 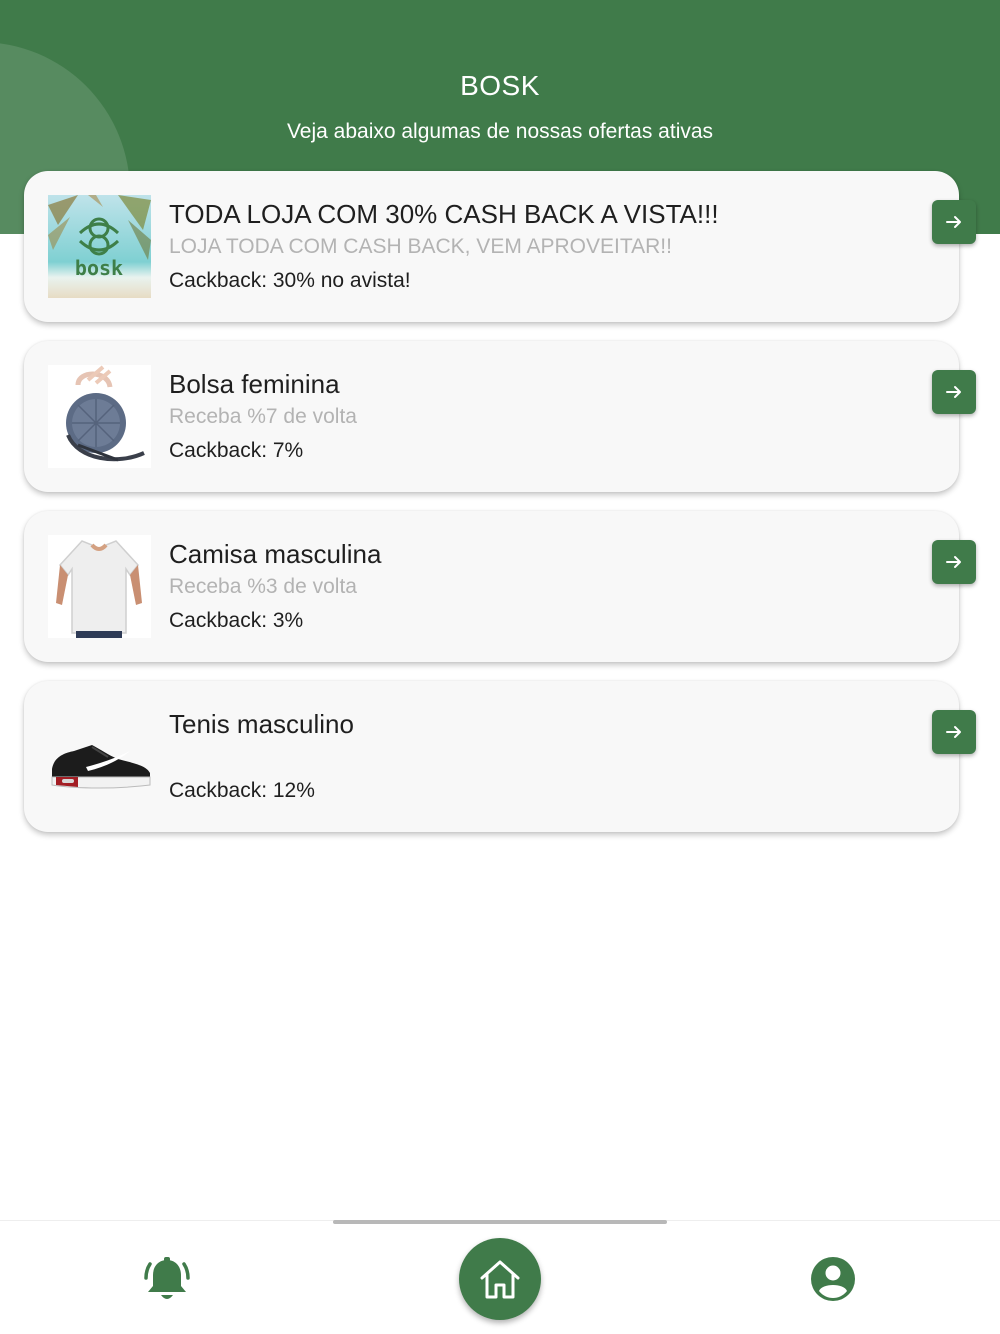 I want to click on offer-image-bosk: bosk, so click(x=99, y=246).